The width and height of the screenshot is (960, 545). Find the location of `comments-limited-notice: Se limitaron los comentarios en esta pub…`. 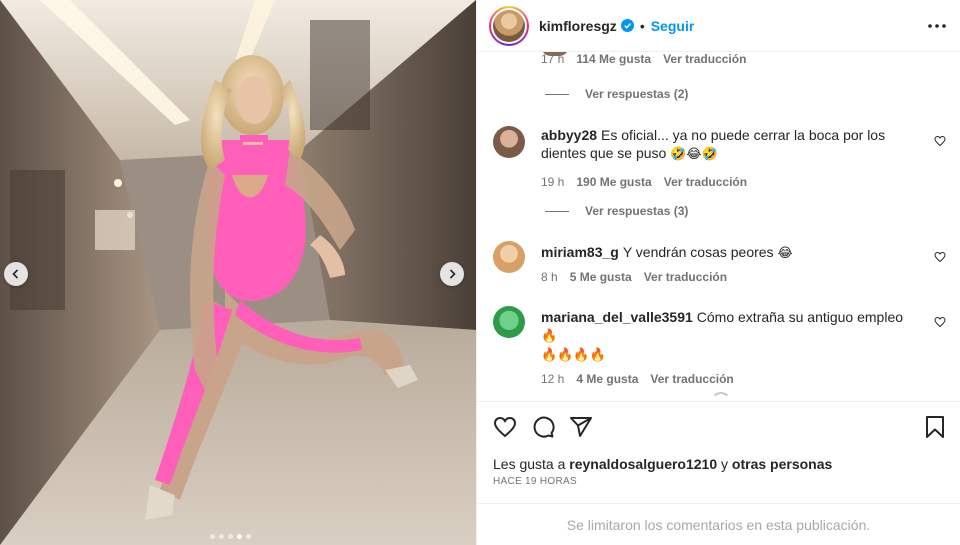

comments-limited-notice: Se limitaron los comentarios en esta pub… is located at coordinates (718, 524).